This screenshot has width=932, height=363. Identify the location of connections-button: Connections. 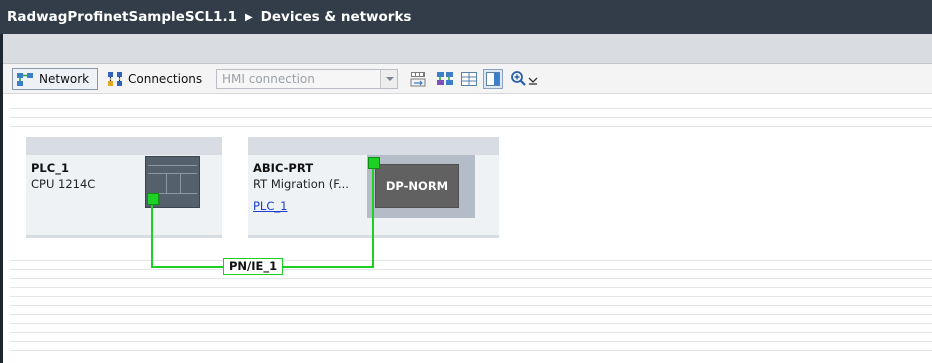
(160, 79).